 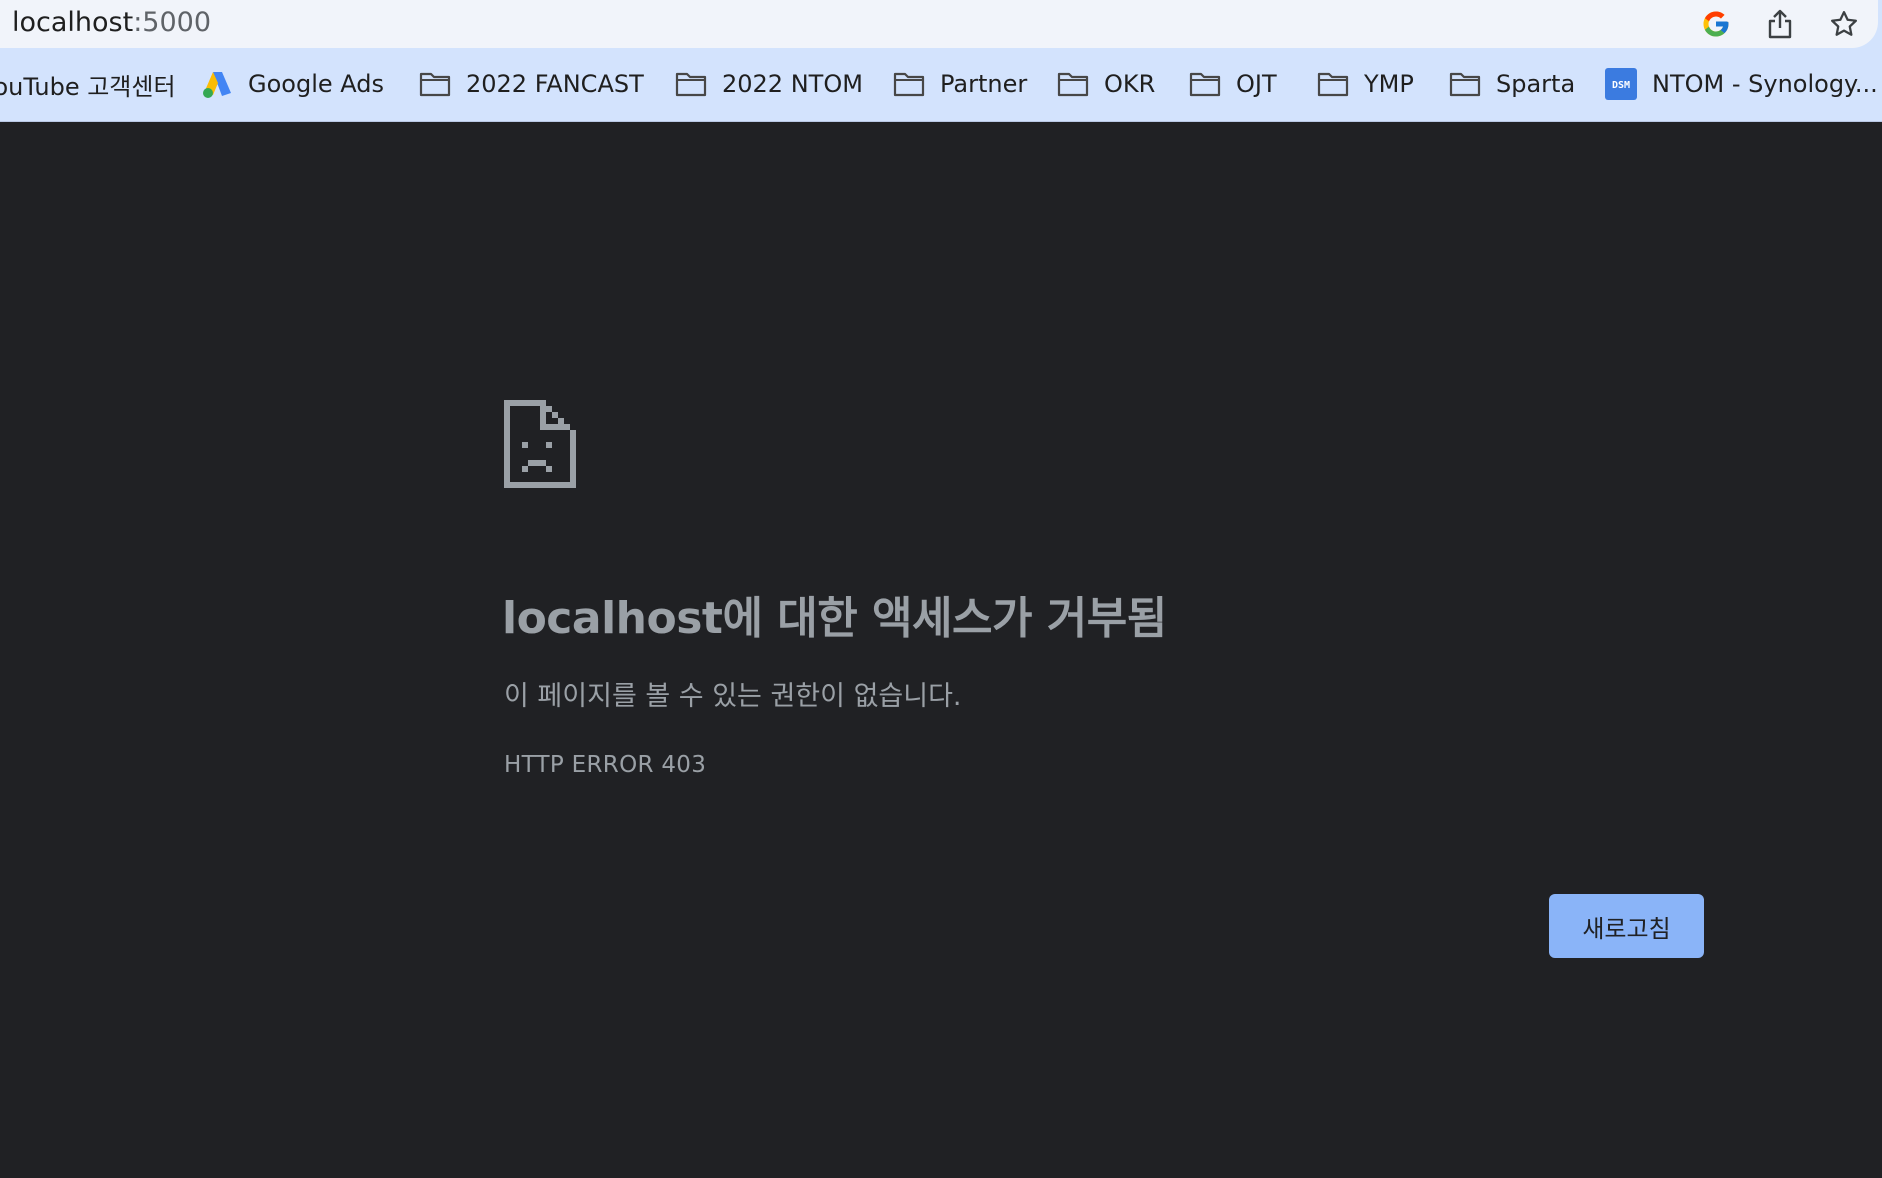 What do you see at coordinates (984, 84) in the screenshot?
I see `bookmark-label: Partner` at bounding box center [984, 84].